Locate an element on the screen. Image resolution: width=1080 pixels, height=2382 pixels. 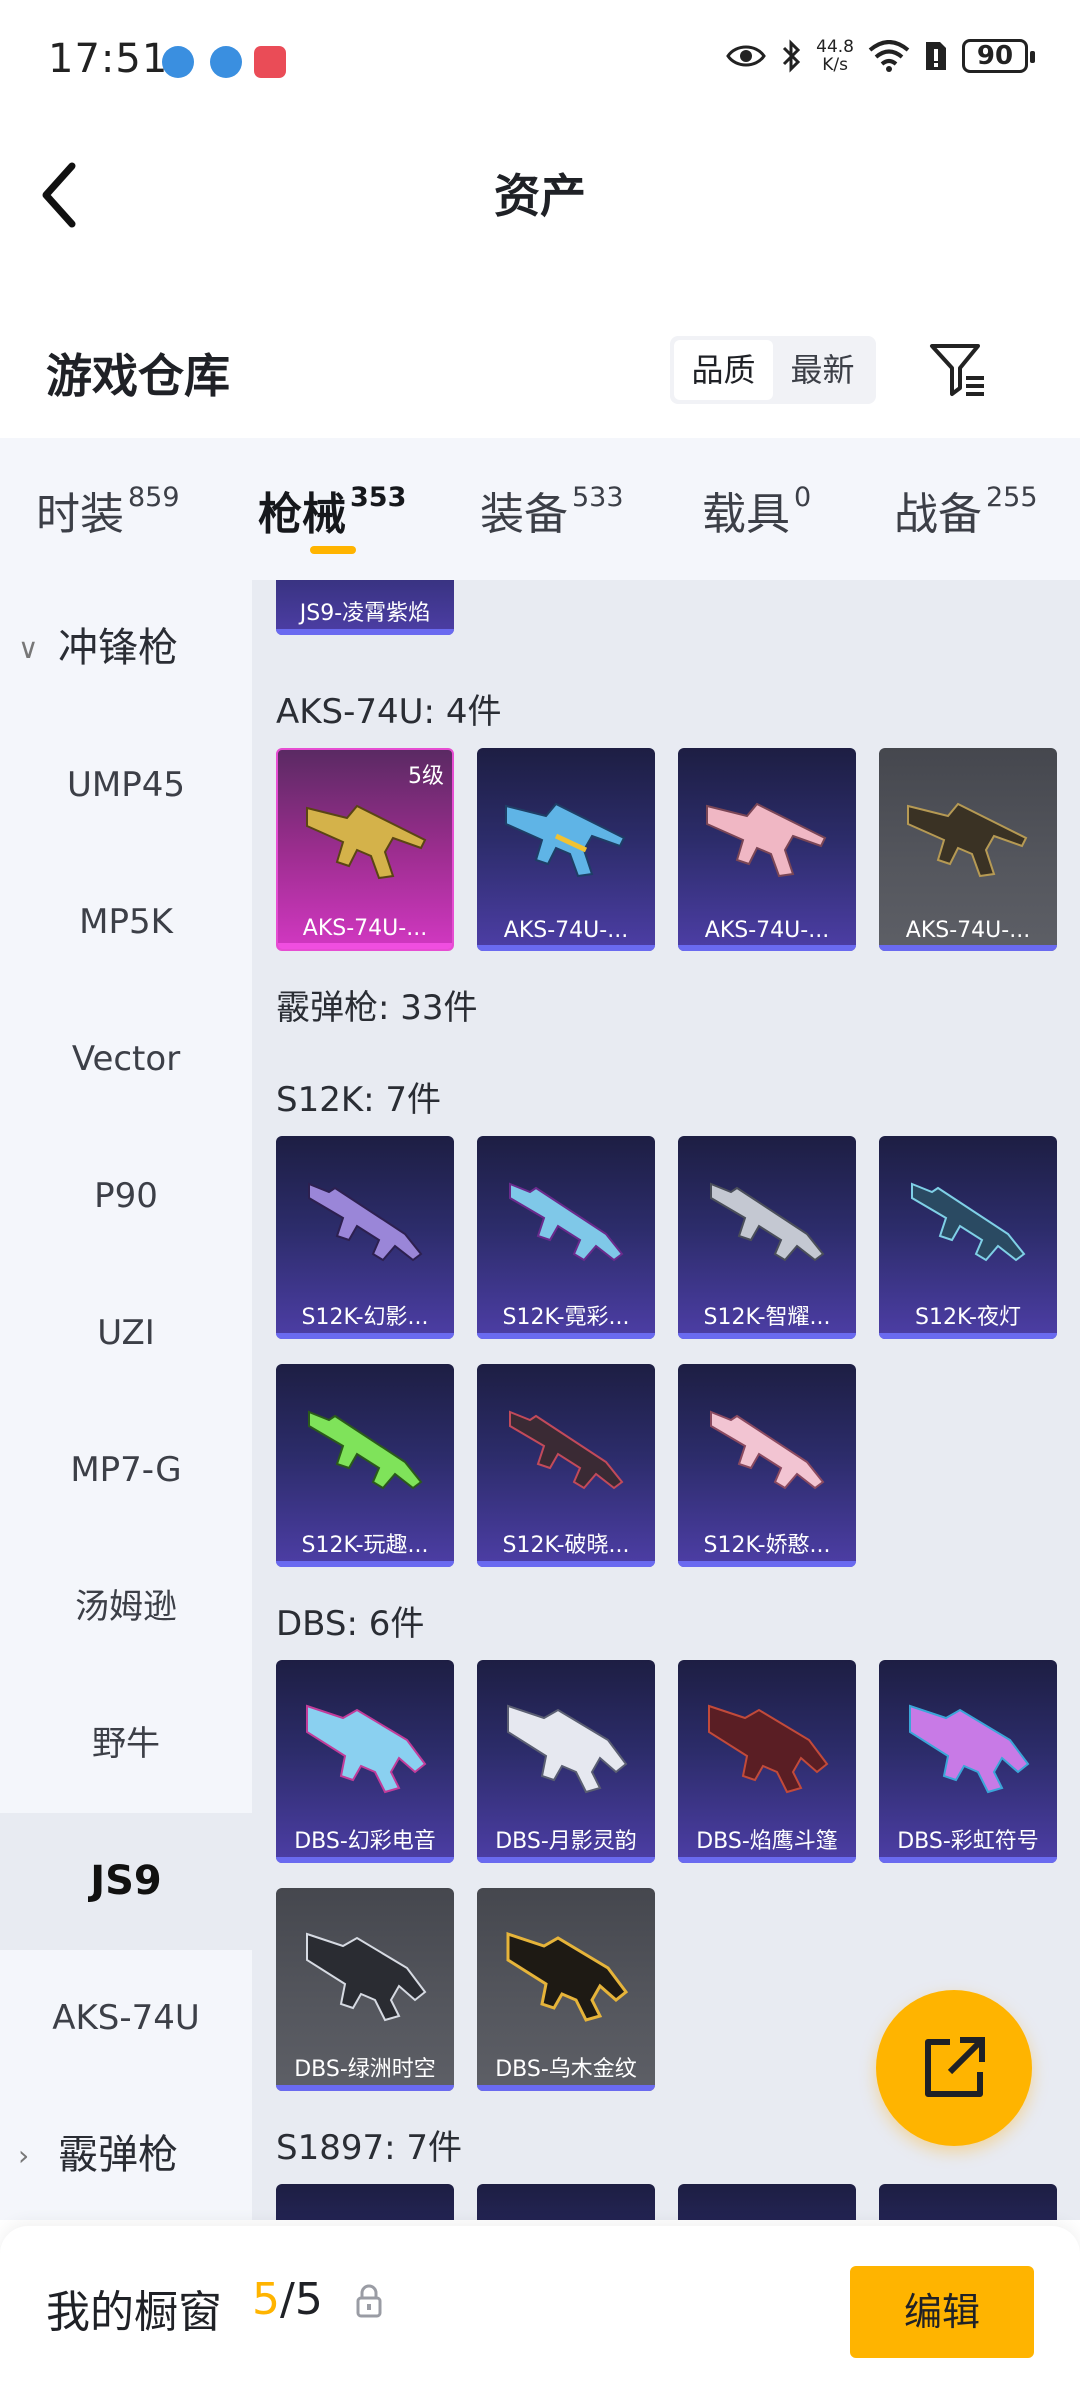
shopping-notification-icon is located at coordinates (270, 62).